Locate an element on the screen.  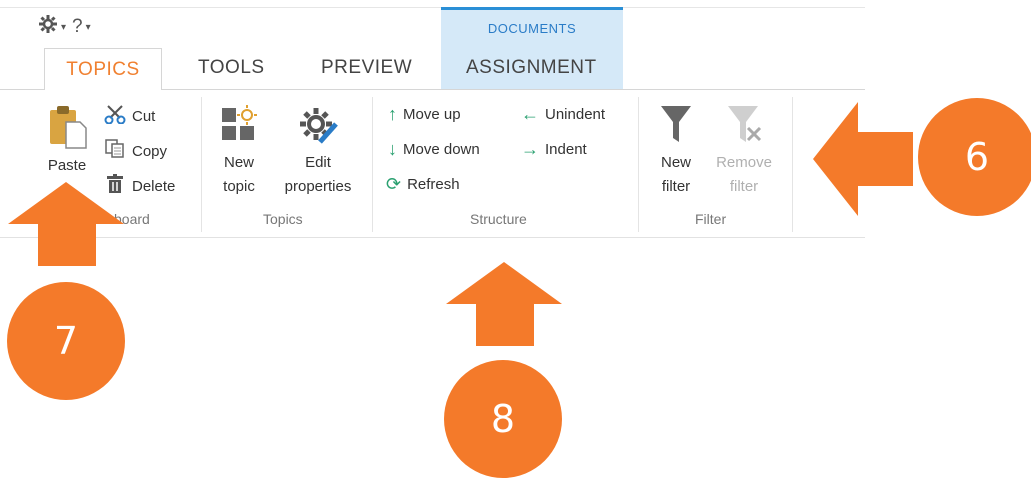
title-divider is located at coordinates (432, 7).